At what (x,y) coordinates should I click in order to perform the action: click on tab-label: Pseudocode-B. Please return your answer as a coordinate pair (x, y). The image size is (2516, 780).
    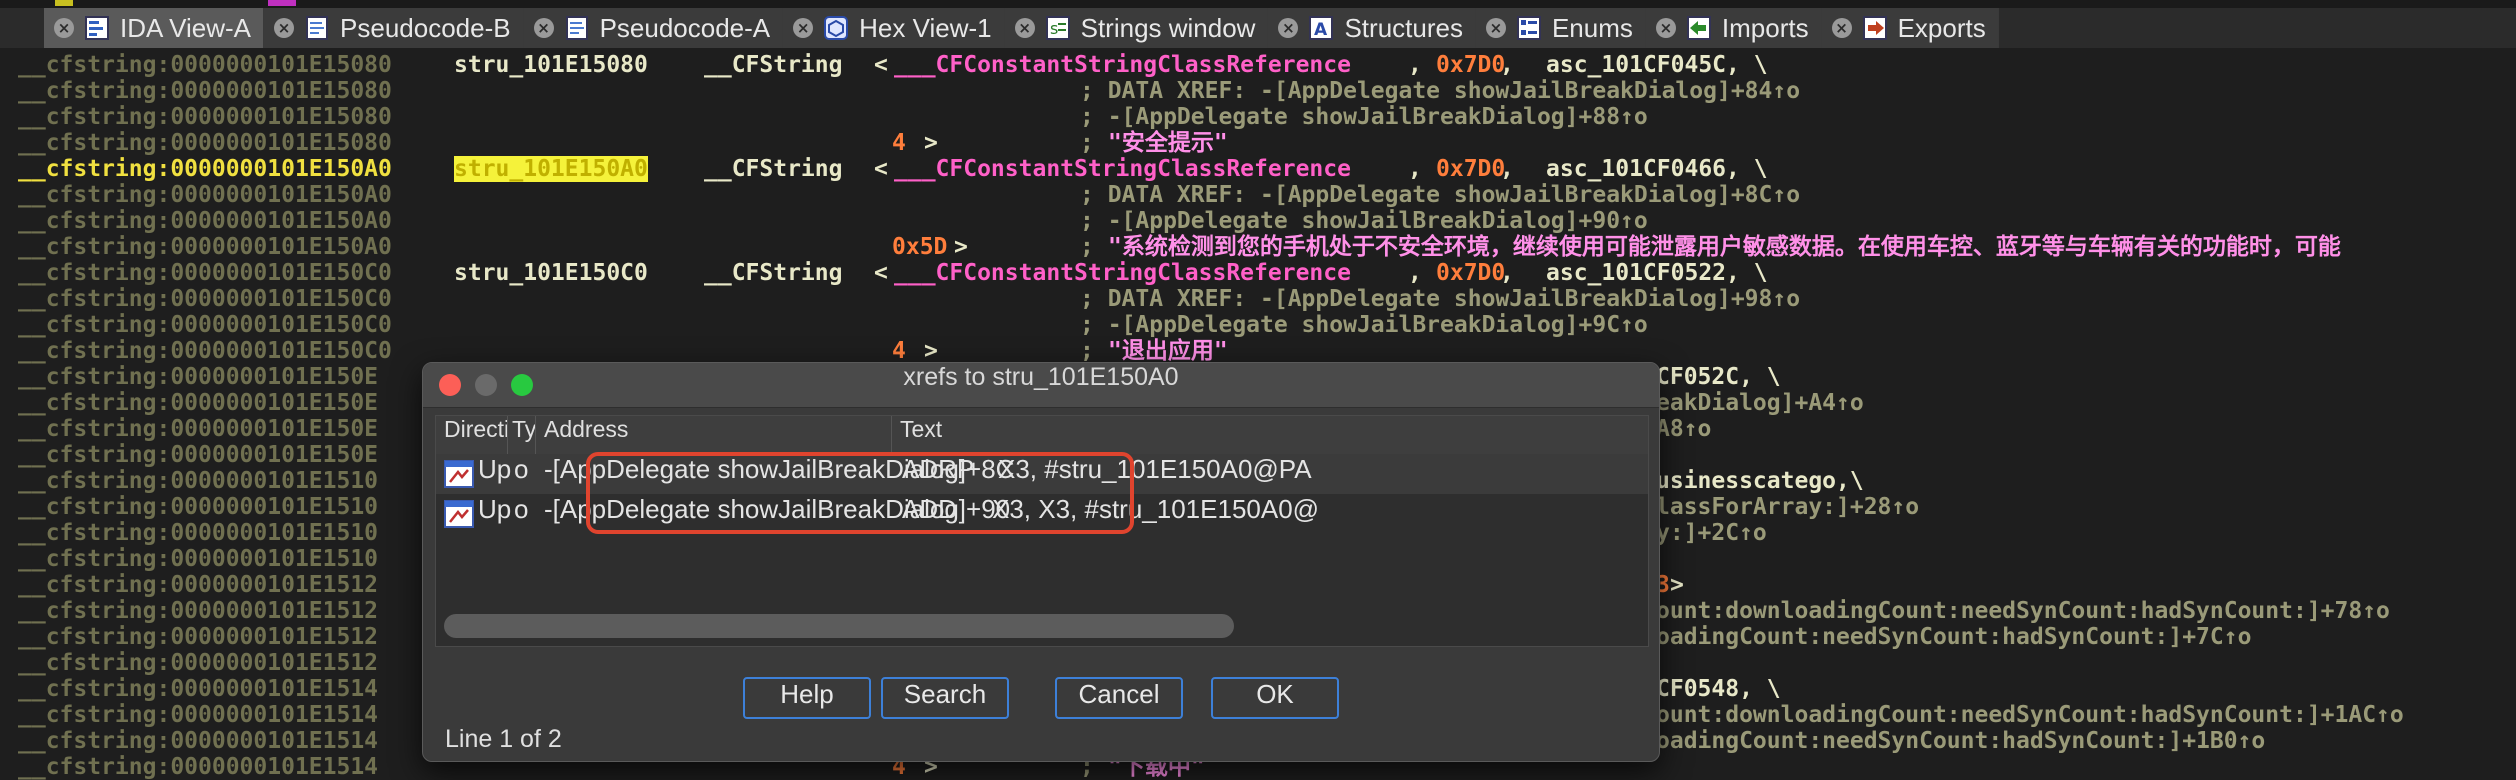
    Looking at the image, I should click on (425, 27).